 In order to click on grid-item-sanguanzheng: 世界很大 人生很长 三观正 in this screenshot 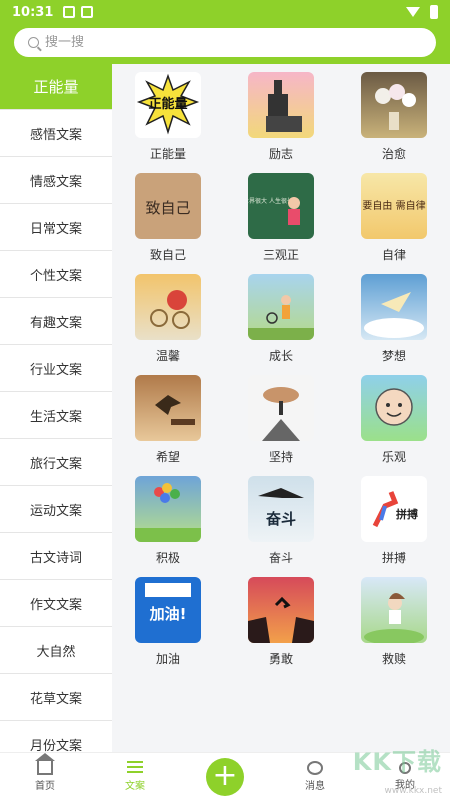, I will do `click(281, 223)`.